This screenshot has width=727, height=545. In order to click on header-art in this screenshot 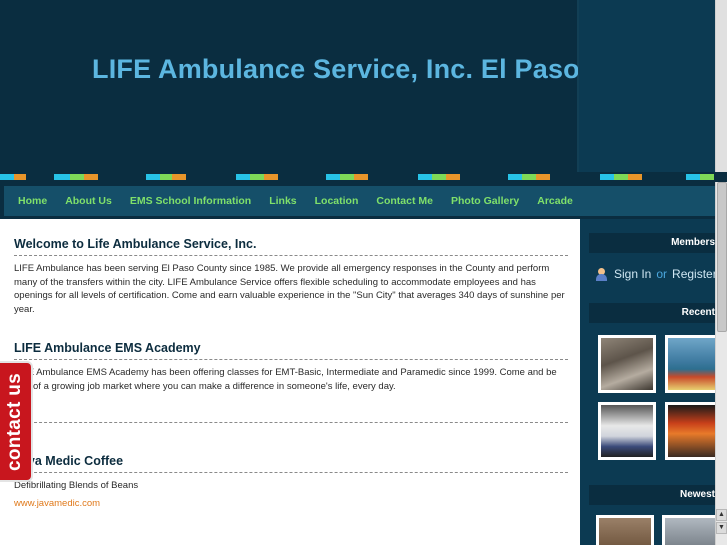, I will do `click(652, 86)`.